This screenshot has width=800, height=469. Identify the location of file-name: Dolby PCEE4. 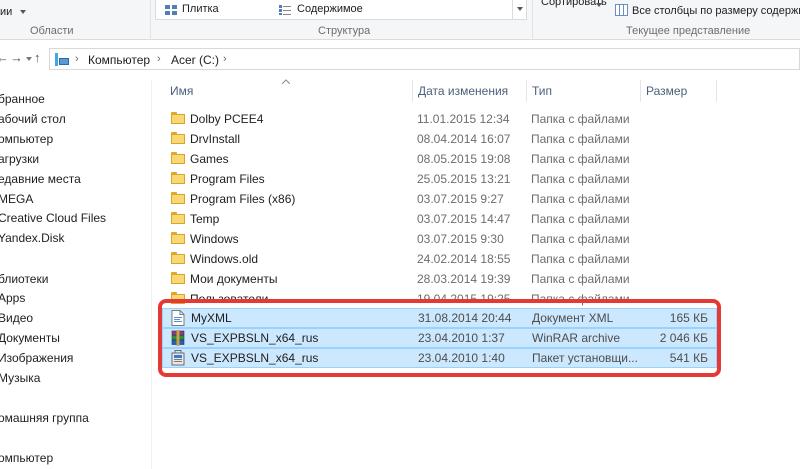
(227, 119).